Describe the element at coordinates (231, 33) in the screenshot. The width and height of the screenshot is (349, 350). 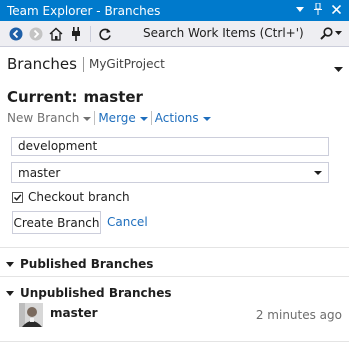
I see `search-input: Search Work Items (Ctrl+')` at that location.